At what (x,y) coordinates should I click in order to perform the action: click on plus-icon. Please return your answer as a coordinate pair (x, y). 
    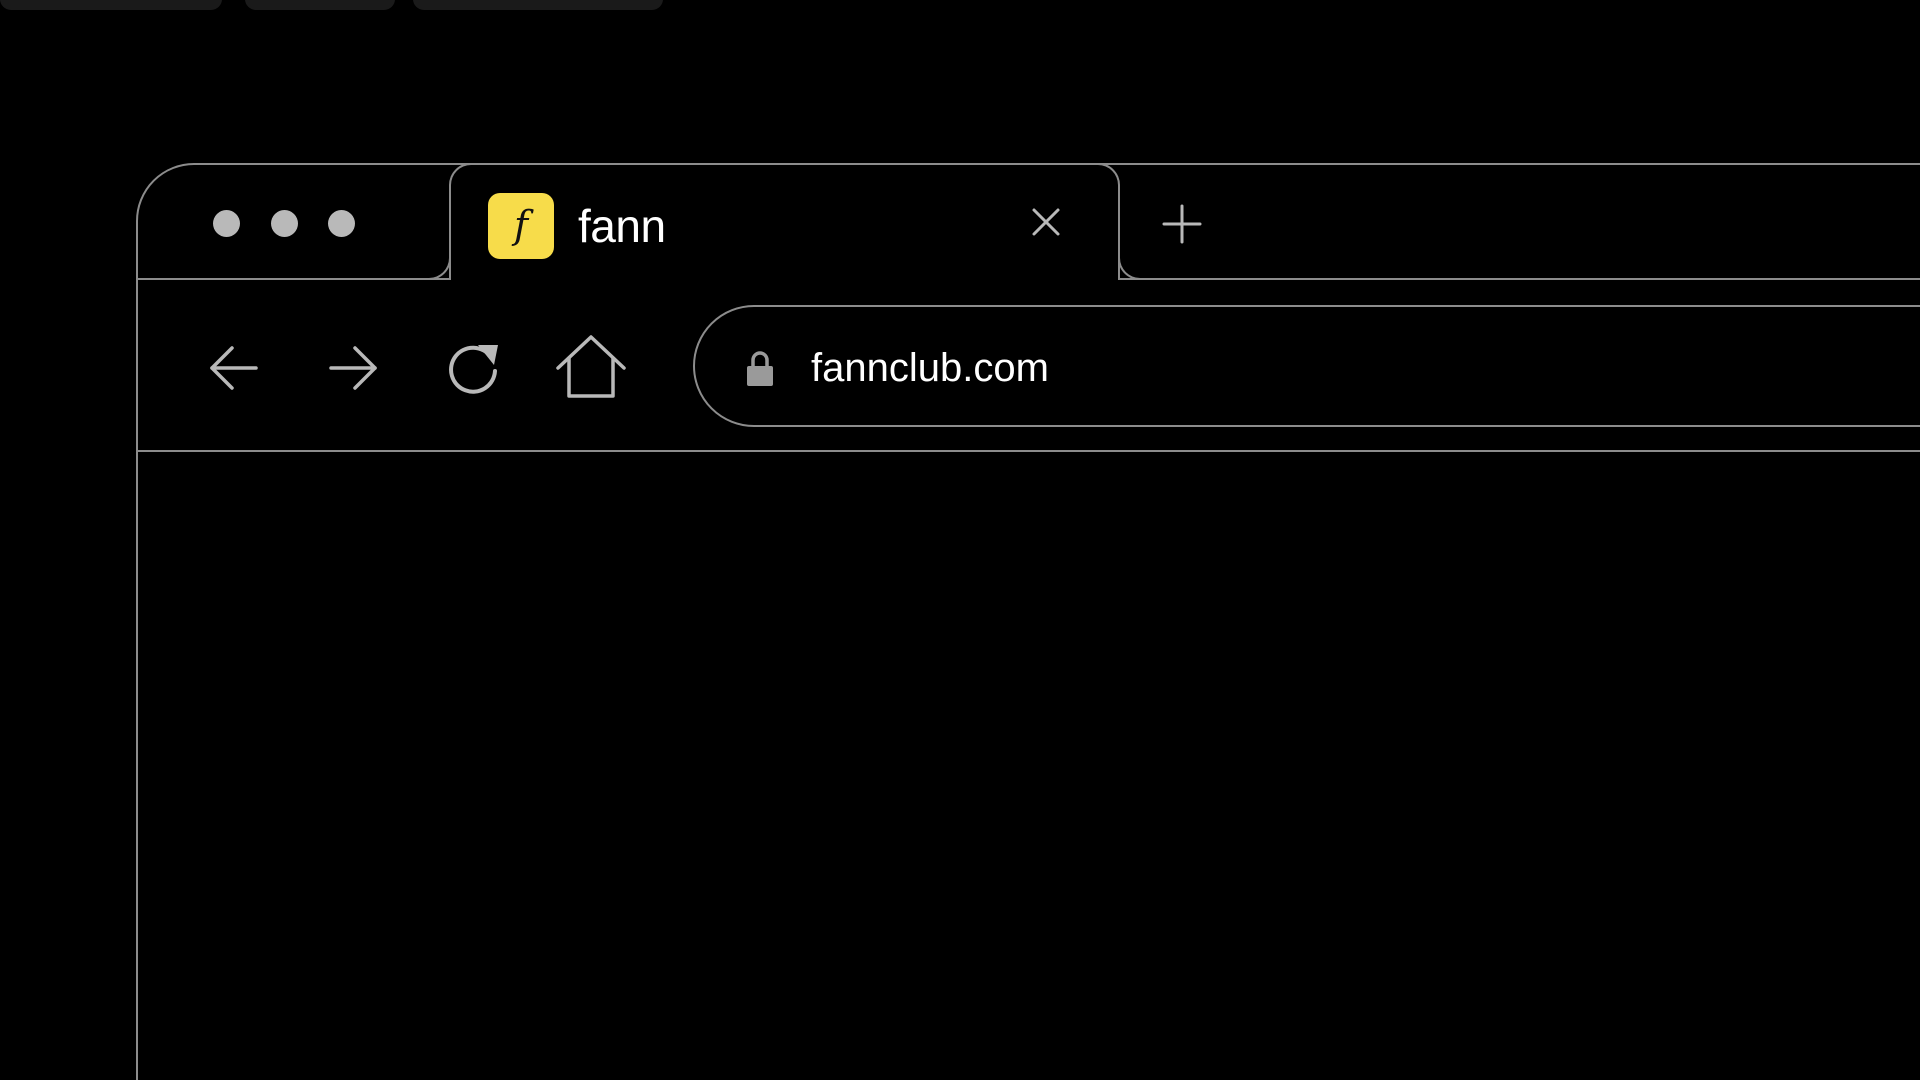
    Looking at the image, I should click on (1182, 224).